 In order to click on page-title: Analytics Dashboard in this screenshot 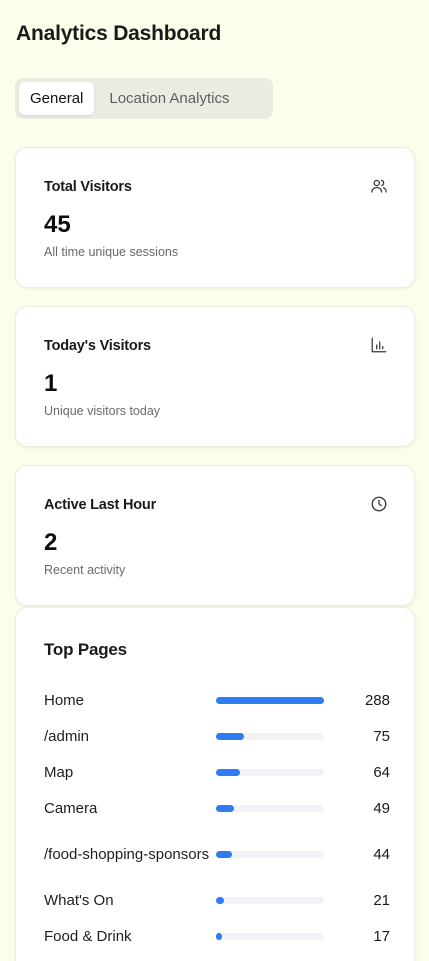, I will do `click(119, 33)`.